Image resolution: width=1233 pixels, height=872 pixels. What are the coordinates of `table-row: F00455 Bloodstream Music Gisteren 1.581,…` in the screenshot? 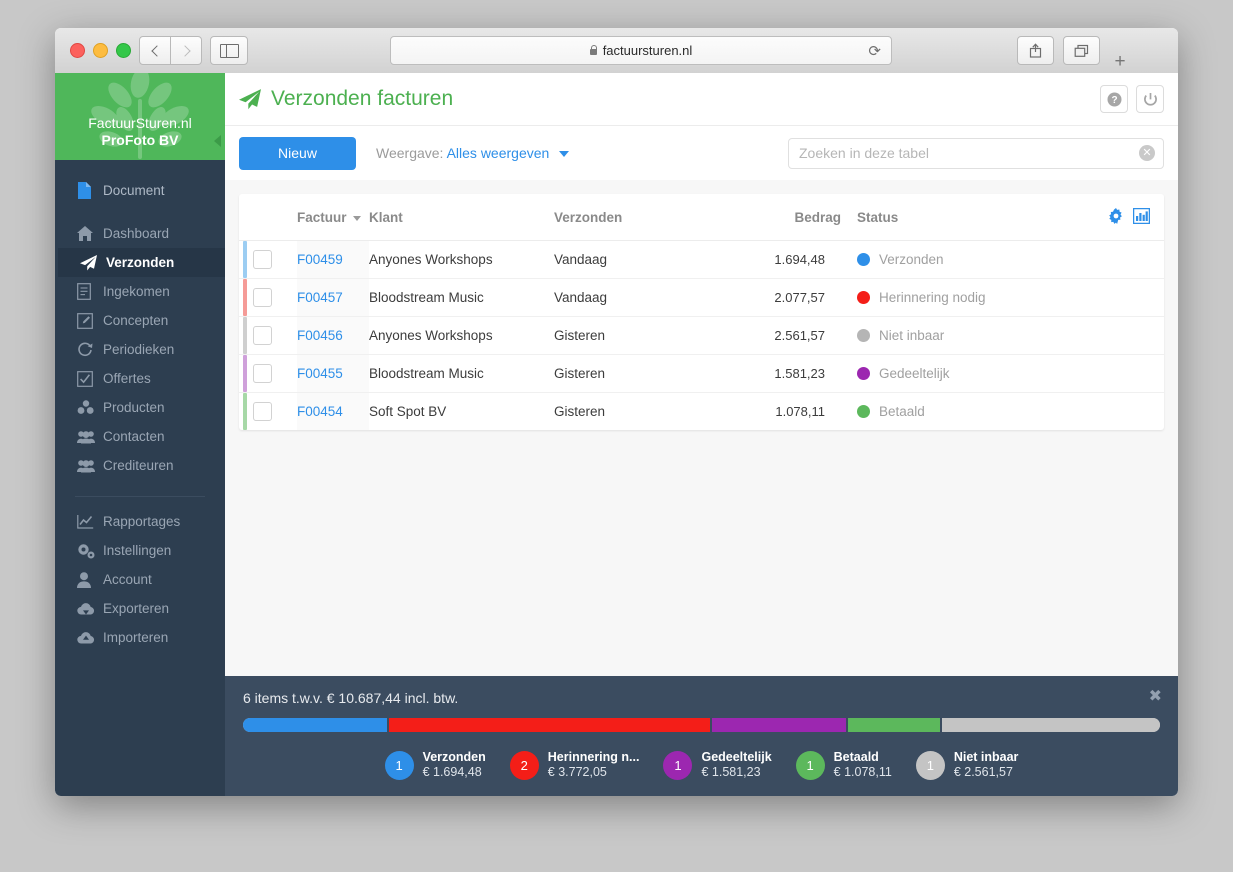 It's located at (701, 373).